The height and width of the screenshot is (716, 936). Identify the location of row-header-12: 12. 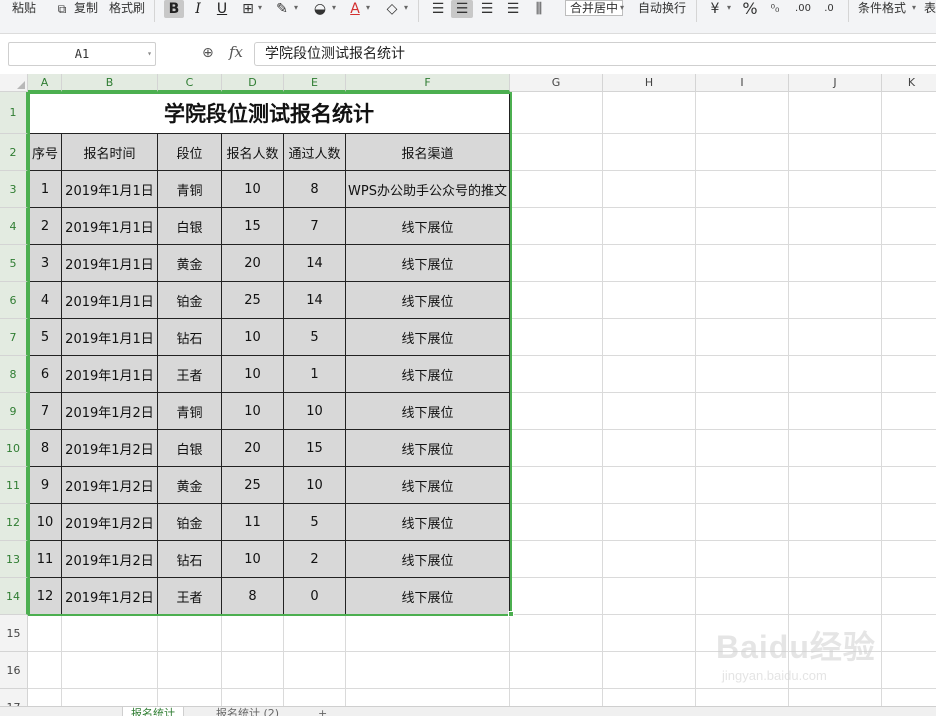
(14, 522).